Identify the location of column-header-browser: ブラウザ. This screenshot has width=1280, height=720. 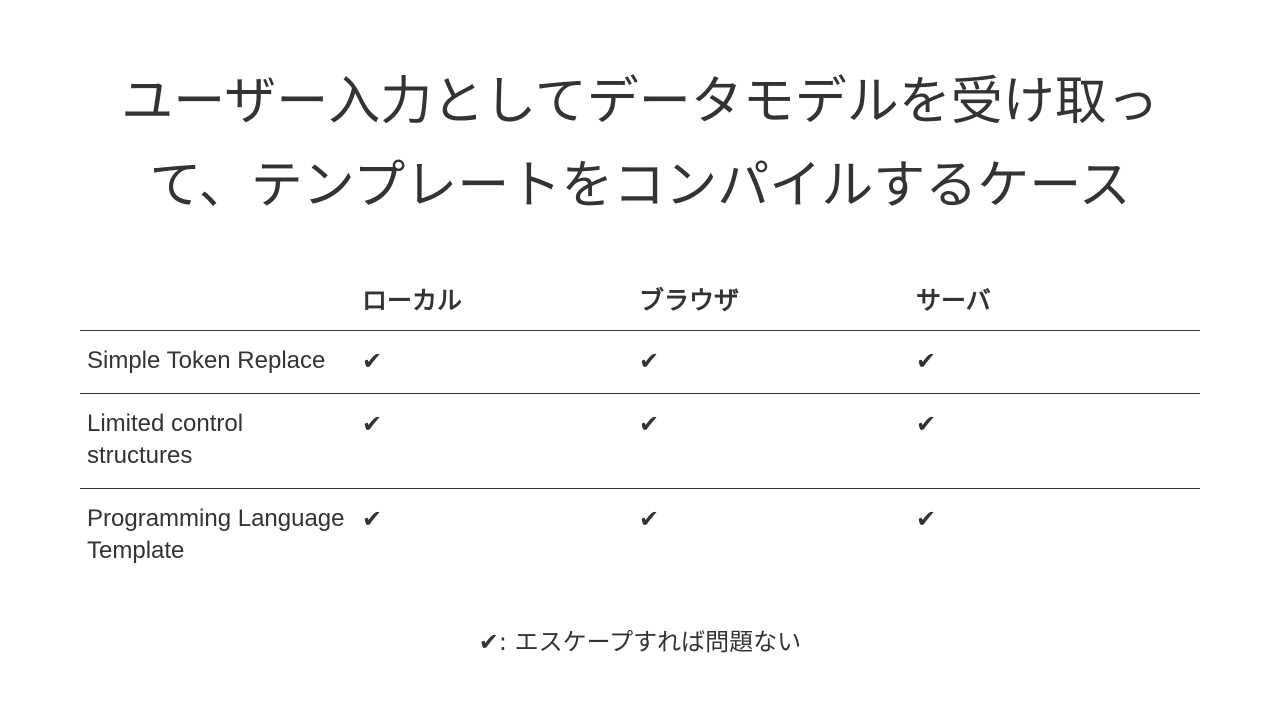
(689, 300).